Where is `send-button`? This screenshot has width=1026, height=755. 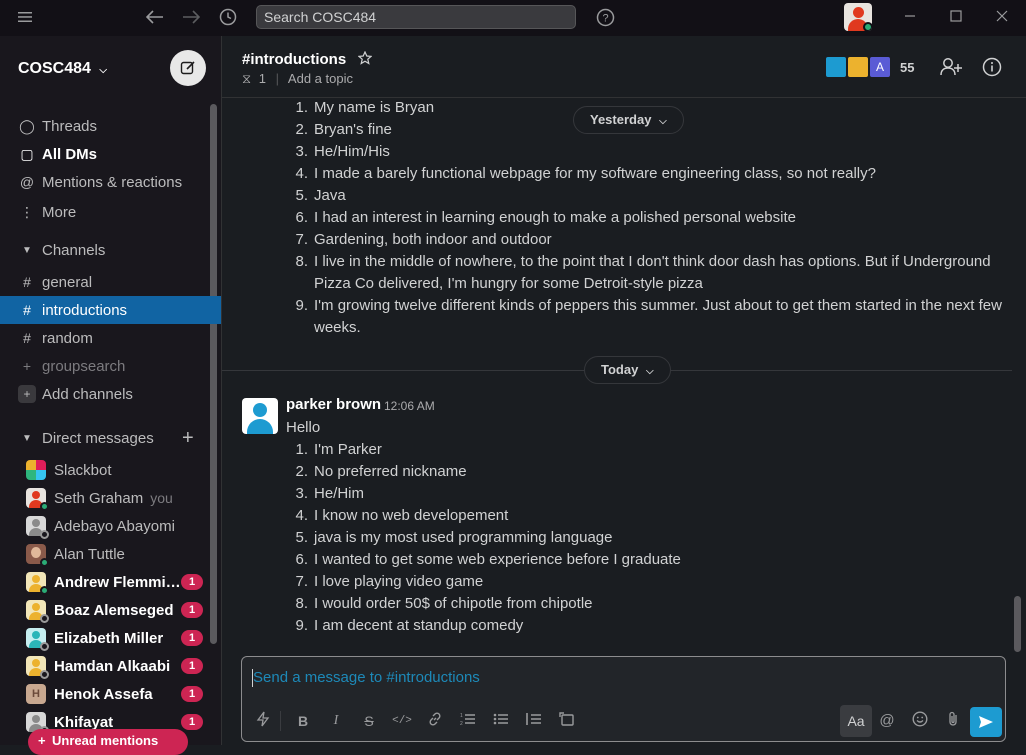
send-button is located at coordinates (986, 722).